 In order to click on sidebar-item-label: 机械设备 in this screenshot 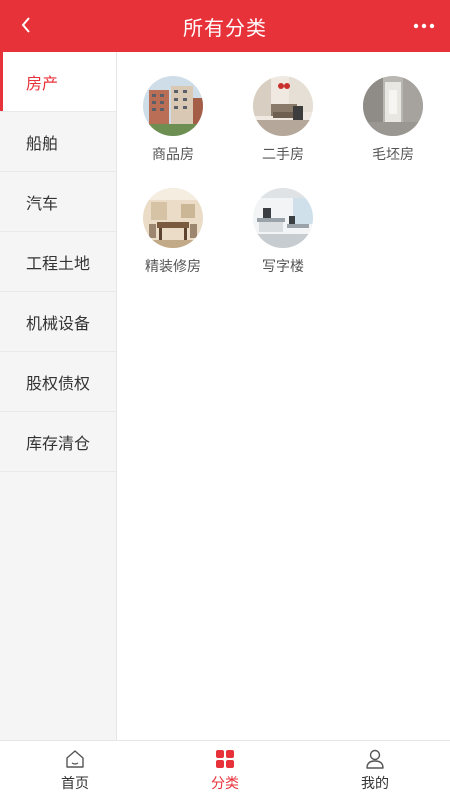, I will do `click(58, 323)`.